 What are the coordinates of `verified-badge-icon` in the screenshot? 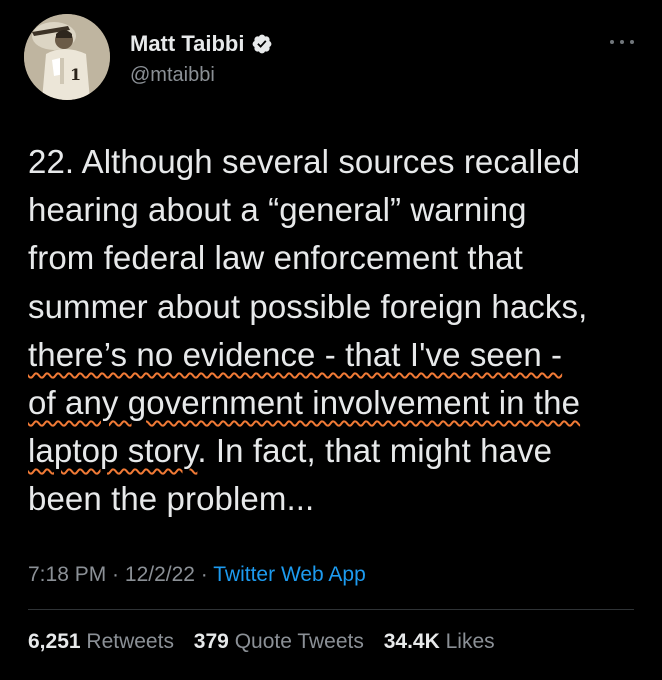 It's located at (262, 44).